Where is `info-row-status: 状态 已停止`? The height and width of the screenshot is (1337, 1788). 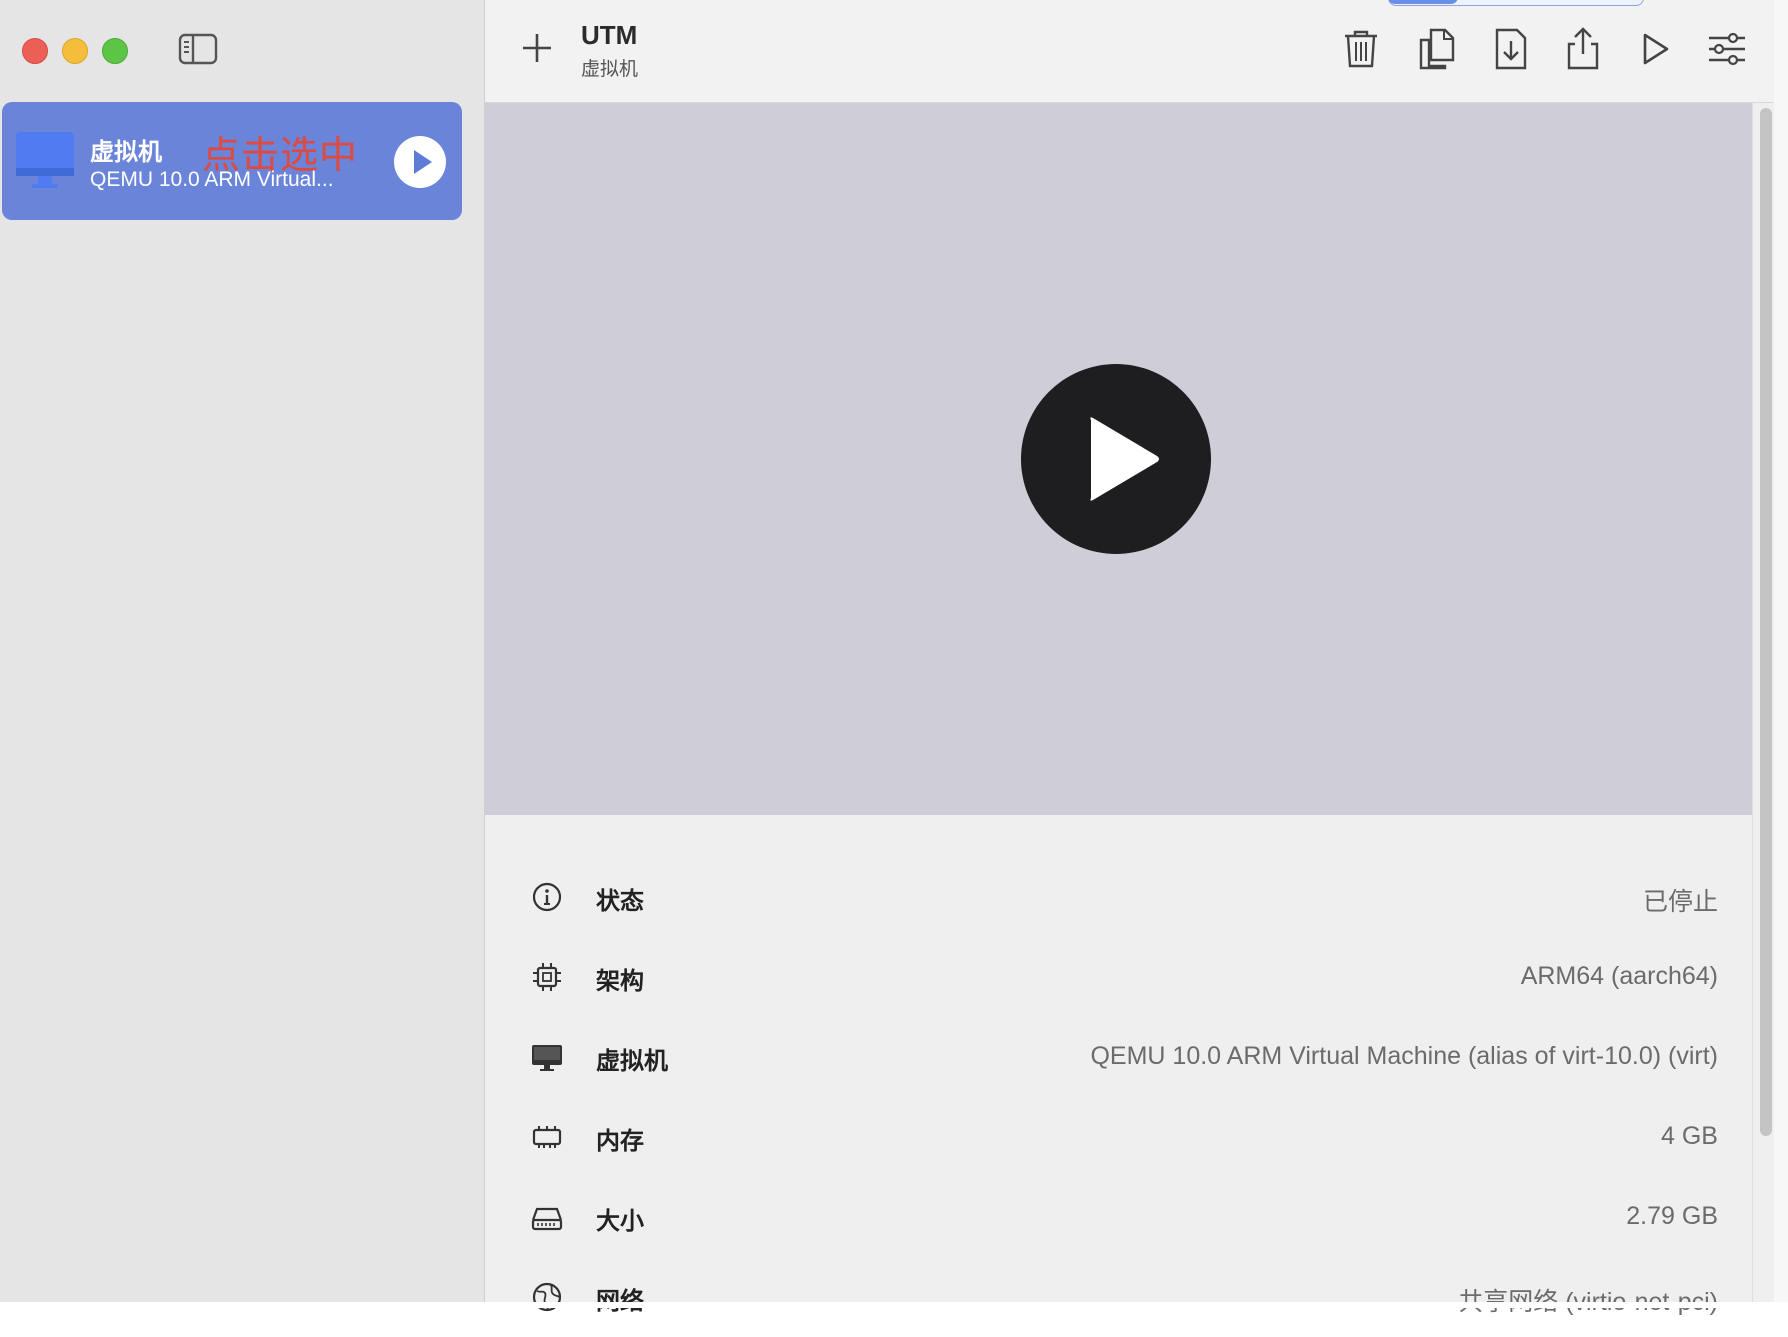
info-row-status: 状态 已停止 is located at coordinates (1118, 897).